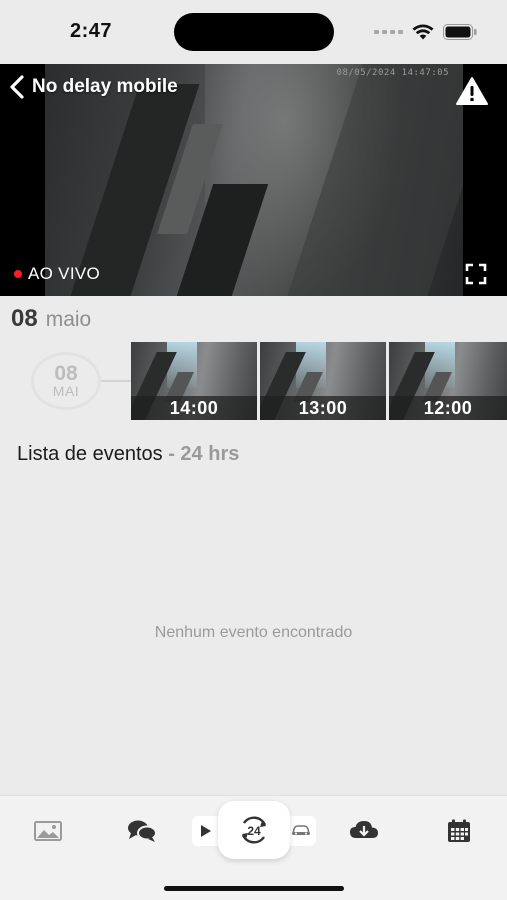 The image size is (507, 900). What do you see at coordinates (68, 319) in the screenshot?
I see `date-month: maio` at bounding box center [68, 319].